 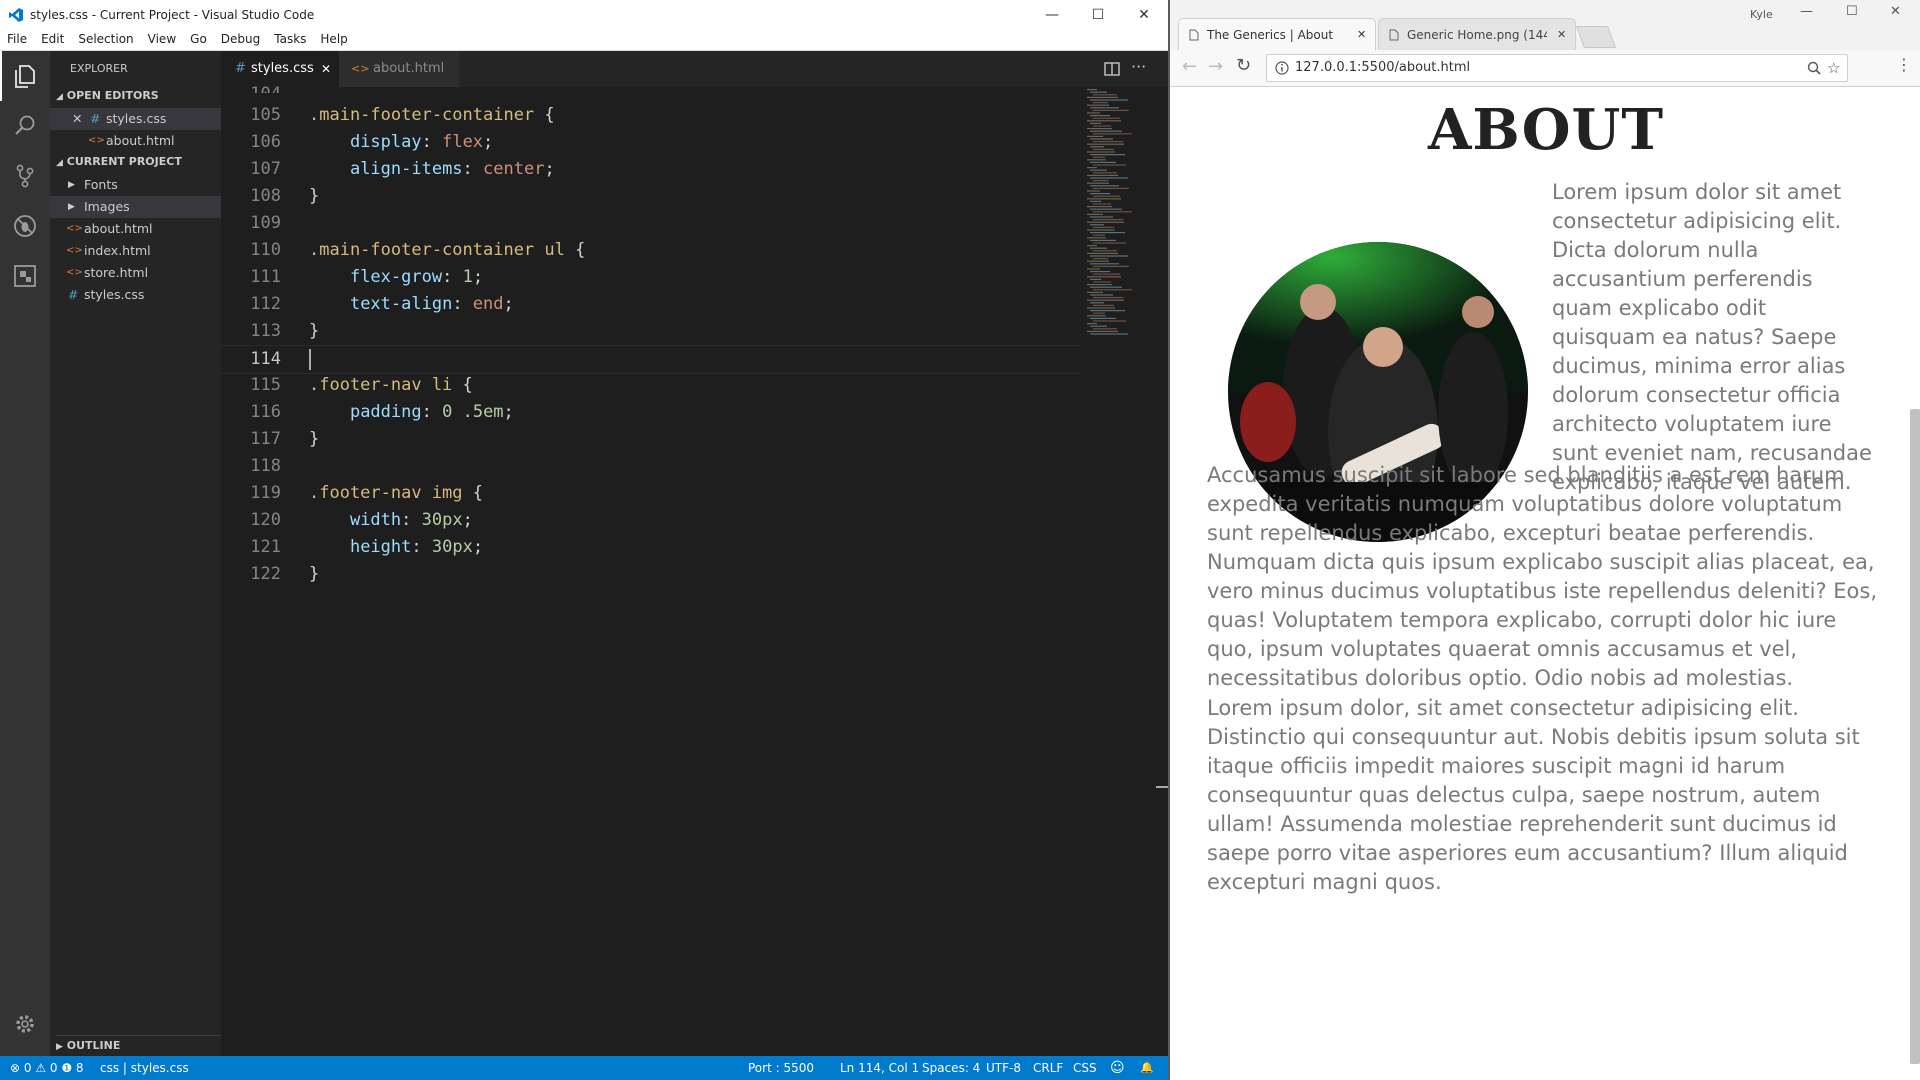 I want to click on code-line: 109, so click(x=651, y=223).